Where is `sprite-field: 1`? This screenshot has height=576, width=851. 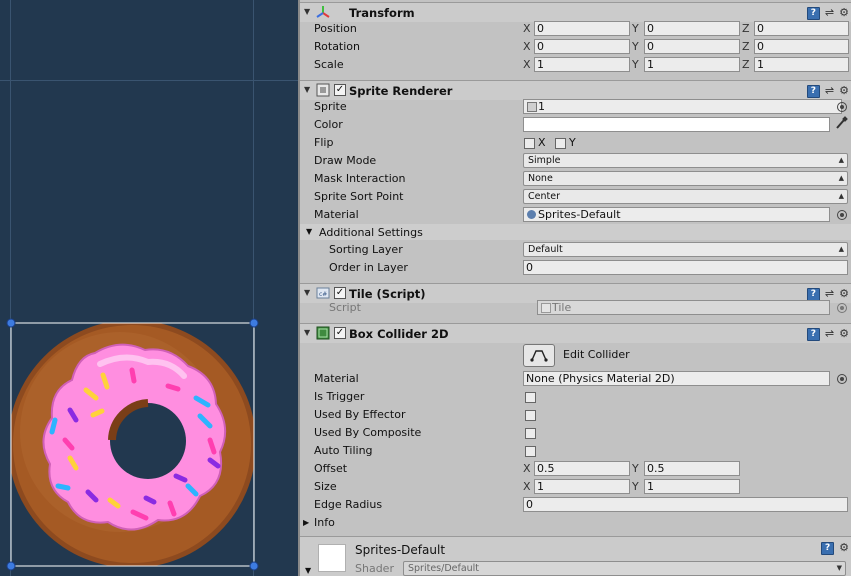
sprite-field: 1 is located at coordinates (682, 106).